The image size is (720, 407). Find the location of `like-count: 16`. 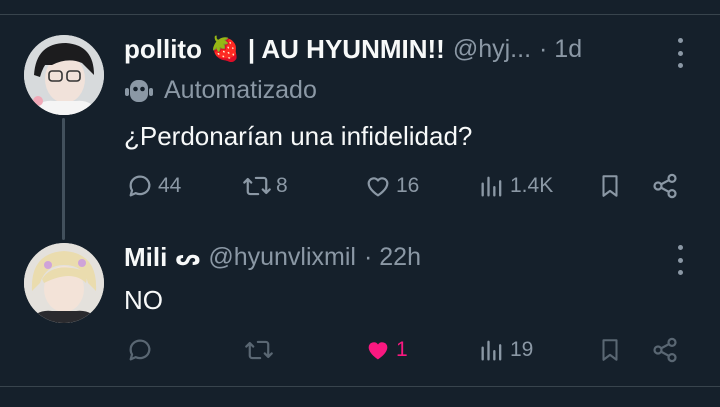

like-count: 16 is located at coordinates (408, 185).